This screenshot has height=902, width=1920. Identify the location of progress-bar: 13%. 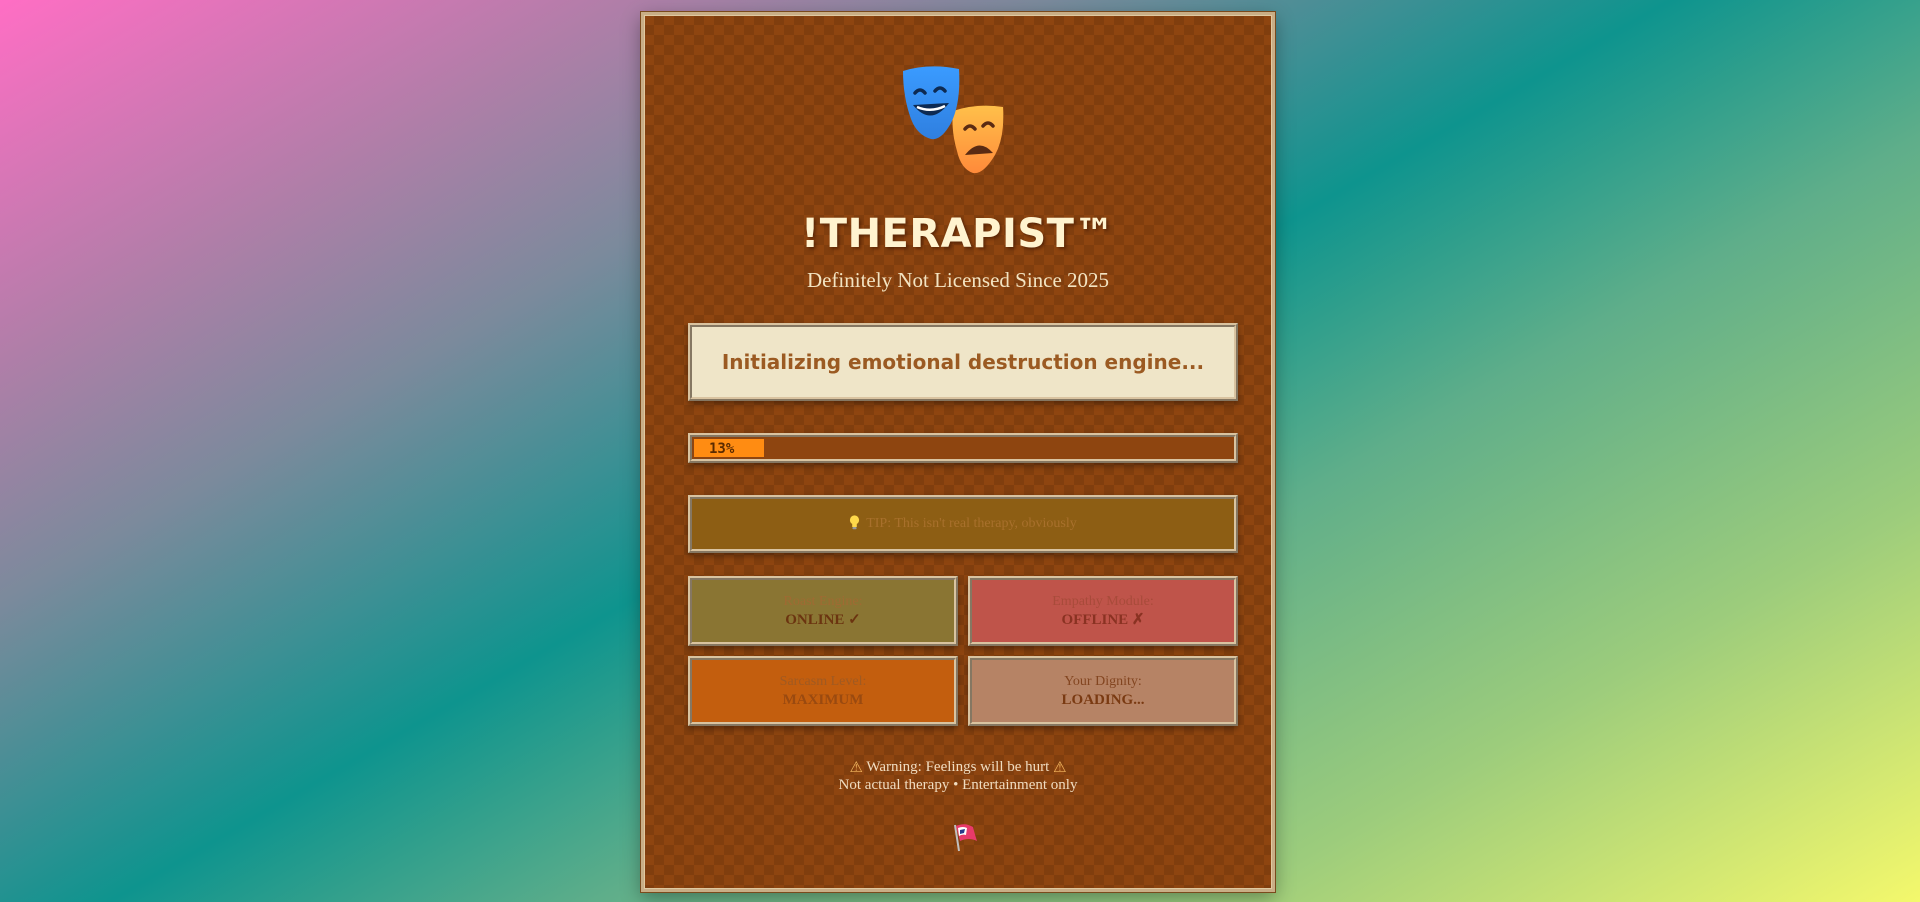
(963, 448).